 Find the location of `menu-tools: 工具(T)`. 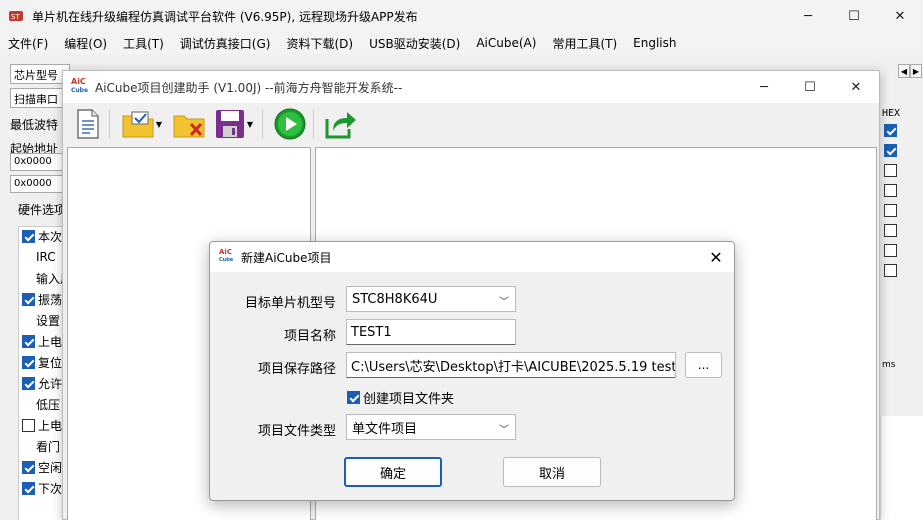

menu-tools: 工具(T) is located at coordinates (143, 43).